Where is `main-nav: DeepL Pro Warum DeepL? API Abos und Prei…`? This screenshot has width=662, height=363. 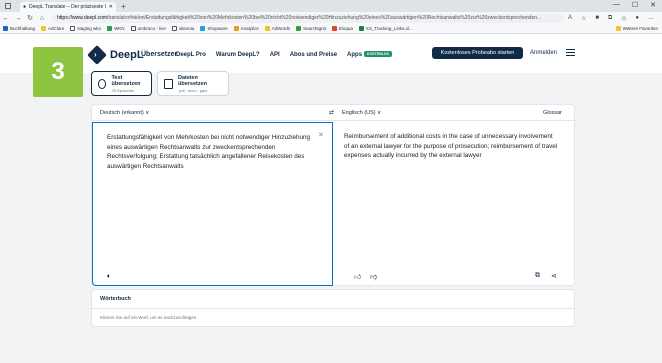
main-nav: DeepL Pro Warum DeepL? API Abos und Prei… is located at coordinates (284, 54).